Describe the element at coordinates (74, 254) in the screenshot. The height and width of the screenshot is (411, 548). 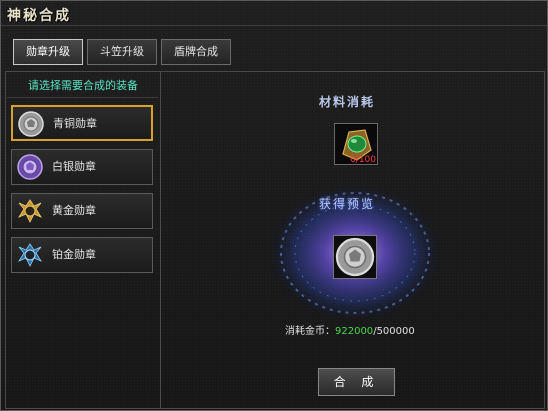
I see `list-item-label: 铂金勋章` at that location.